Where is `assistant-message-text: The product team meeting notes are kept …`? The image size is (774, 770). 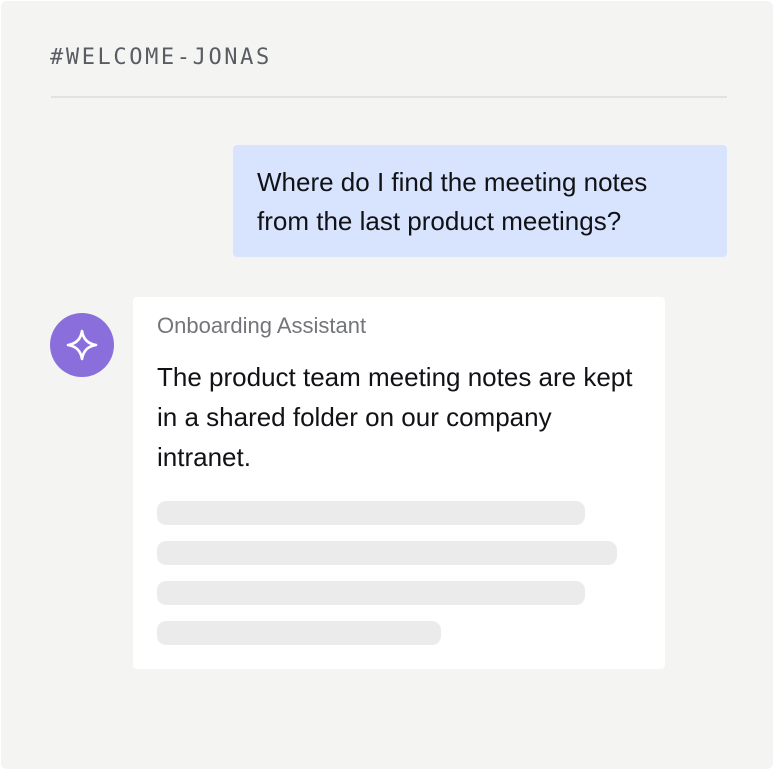
assistant-message-text: The product team meeting notes are kept … is located at coordinates (395, 417).